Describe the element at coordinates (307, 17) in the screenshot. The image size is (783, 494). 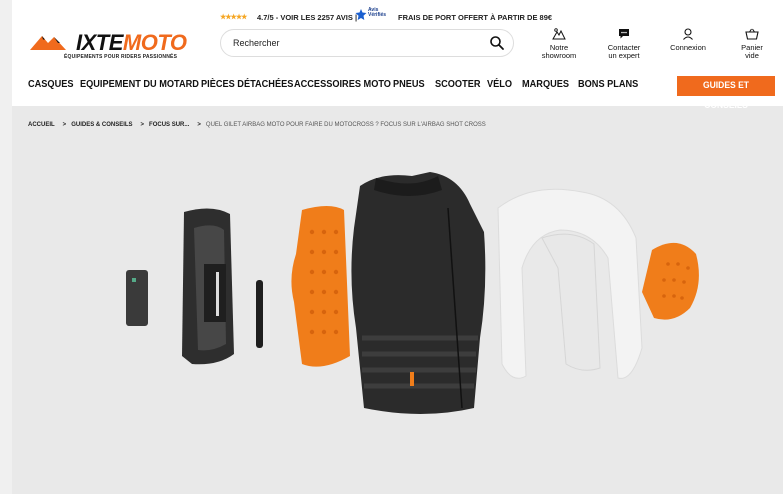
I see `reviews-link: 4.7/5 - VOIR LES 2257 AVIS |` at that location.